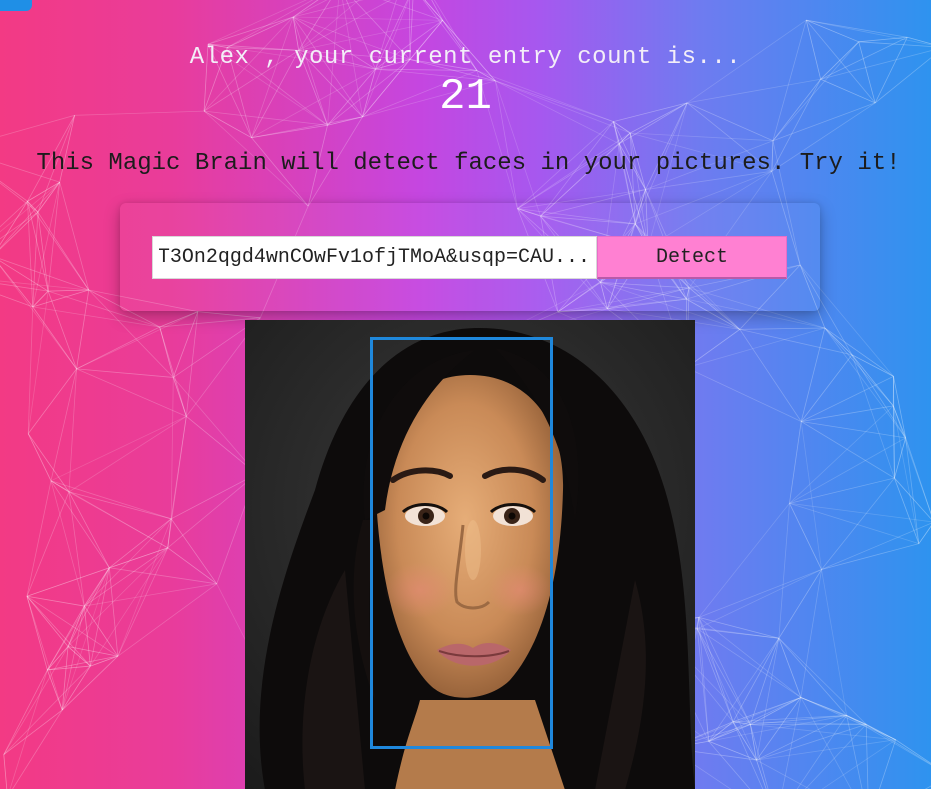 This screenshot has height=789, width=931. Describe the element at coordinates (465, 97) in the screenshot. I see `entry-count-value: 21` at that location.